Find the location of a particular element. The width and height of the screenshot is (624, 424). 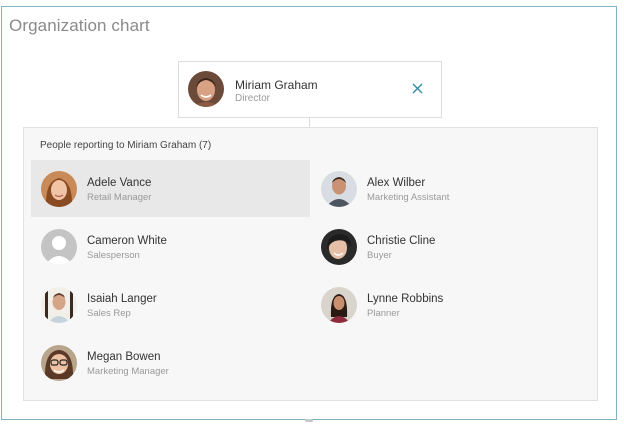

report-role: Marketing Assistant is located at coordinates (408, 197).